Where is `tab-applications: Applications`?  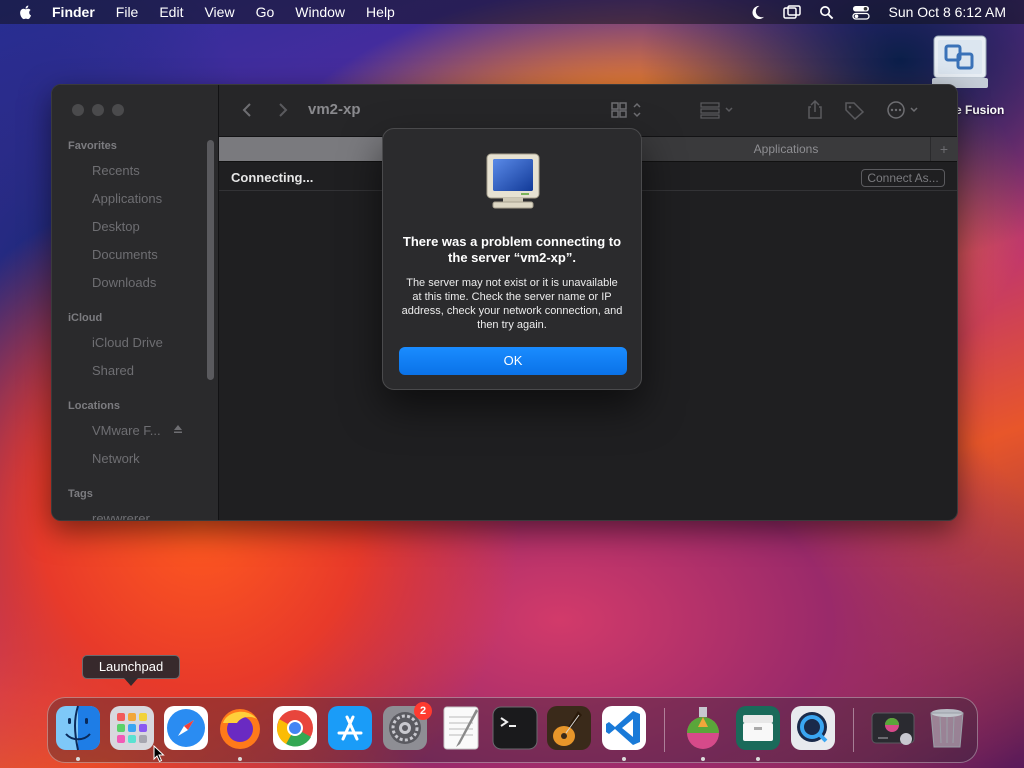
tab-applications: Applications is located at coordinates (786, 149).